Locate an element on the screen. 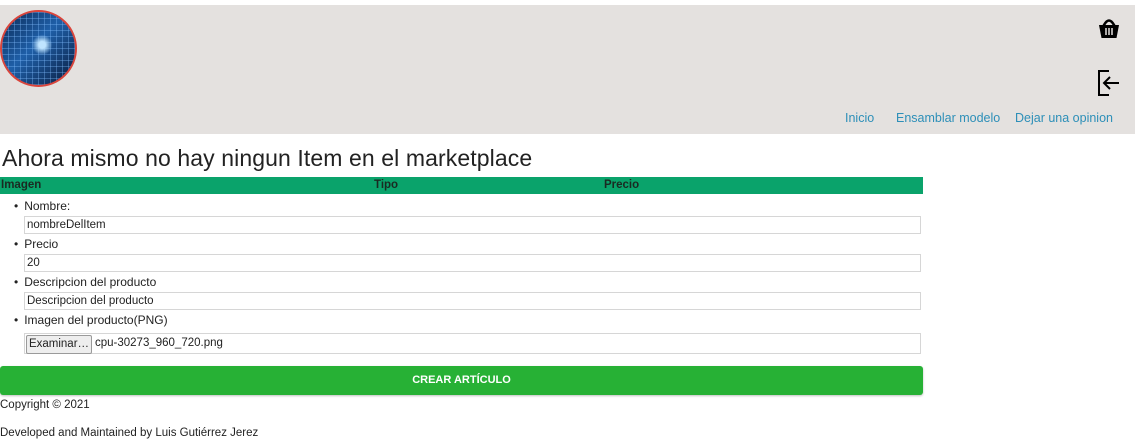  copyright-text: Copyright © 2021 is located at coordinates (45, 405).